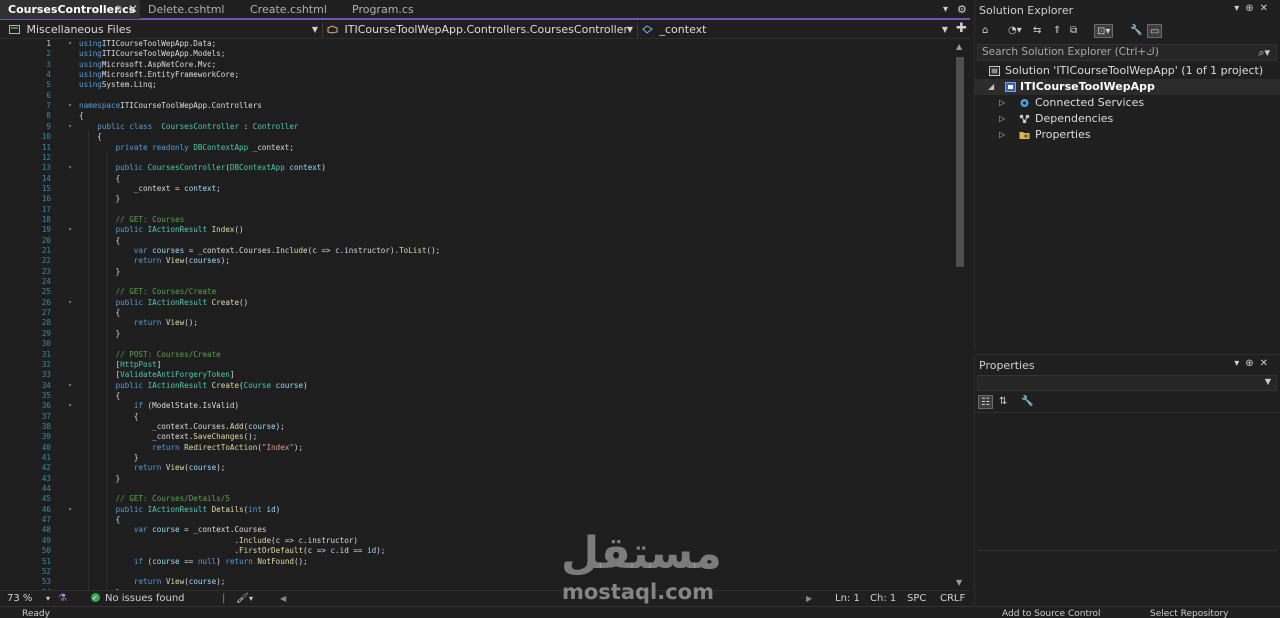 The height and width of the screenshot is (618, 1280). I want to click on tree-item-dependencies: ▷ Dependencies, so click(1127, 119).